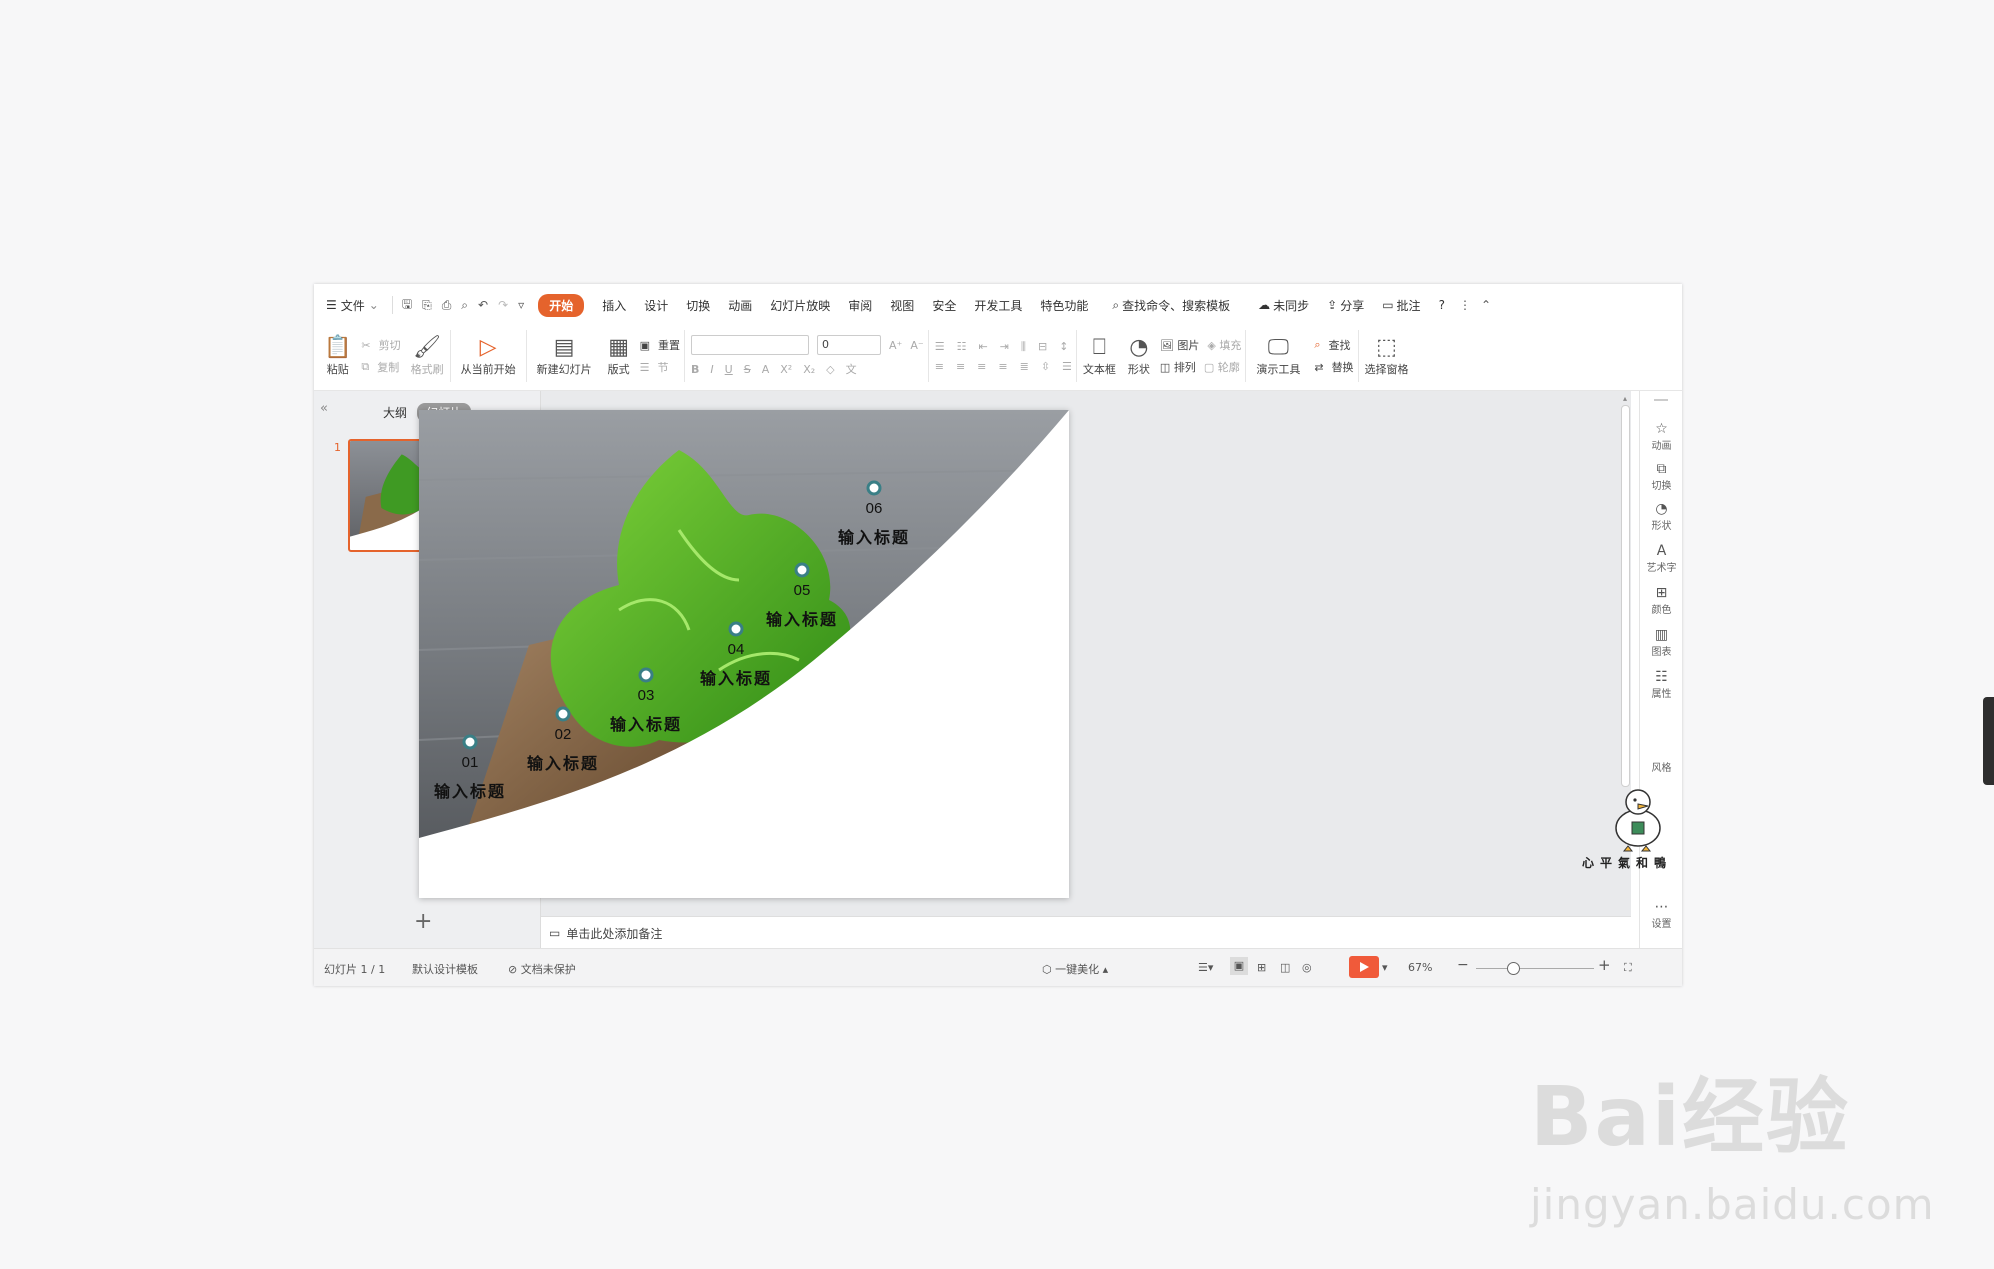 This screenshot has width=1994, height=1269. I want to click on right-settings-button: ⋯ 设置, so click(1661, 914).